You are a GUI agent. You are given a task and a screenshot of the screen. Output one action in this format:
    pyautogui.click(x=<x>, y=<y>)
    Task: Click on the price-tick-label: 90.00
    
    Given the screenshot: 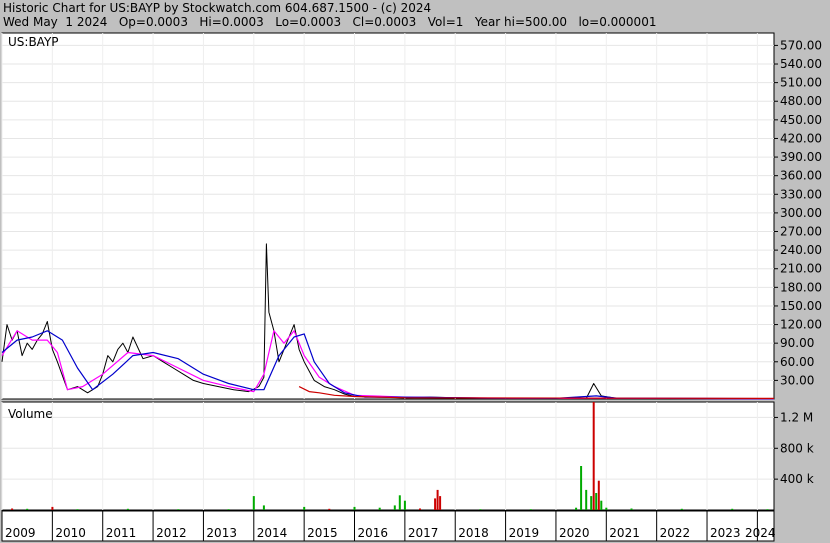 What is the action you would take?
    pyautogui.click(x=797, y=343)
    